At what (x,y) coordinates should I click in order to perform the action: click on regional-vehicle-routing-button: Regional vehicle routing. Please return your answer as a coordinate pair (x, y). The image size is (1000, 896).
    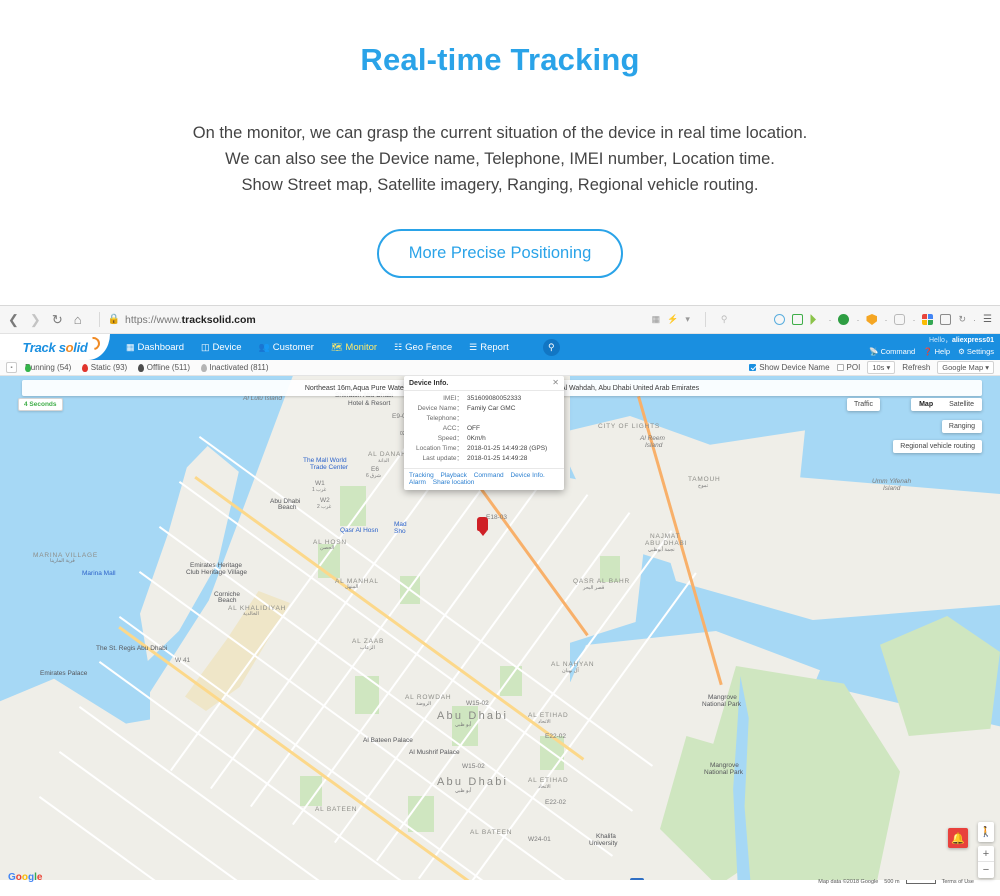
    Looking at the image, I should click on (937, 446).